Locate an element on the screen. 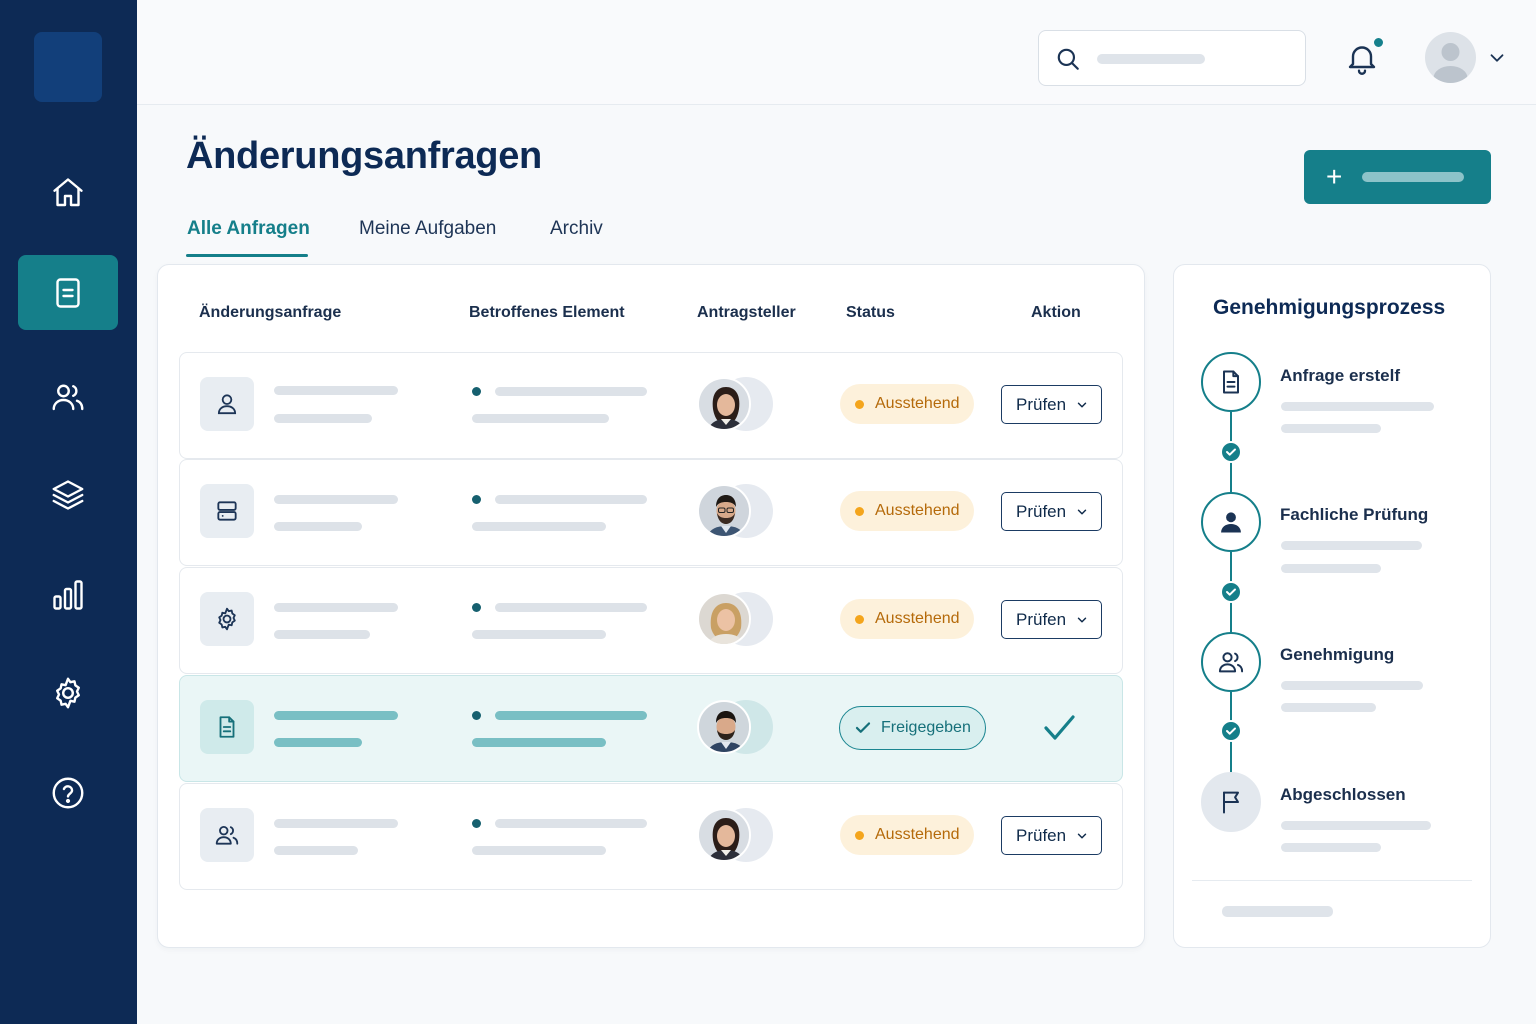  column-header-requester: Antragsteller is located at coordinates (746, 312).